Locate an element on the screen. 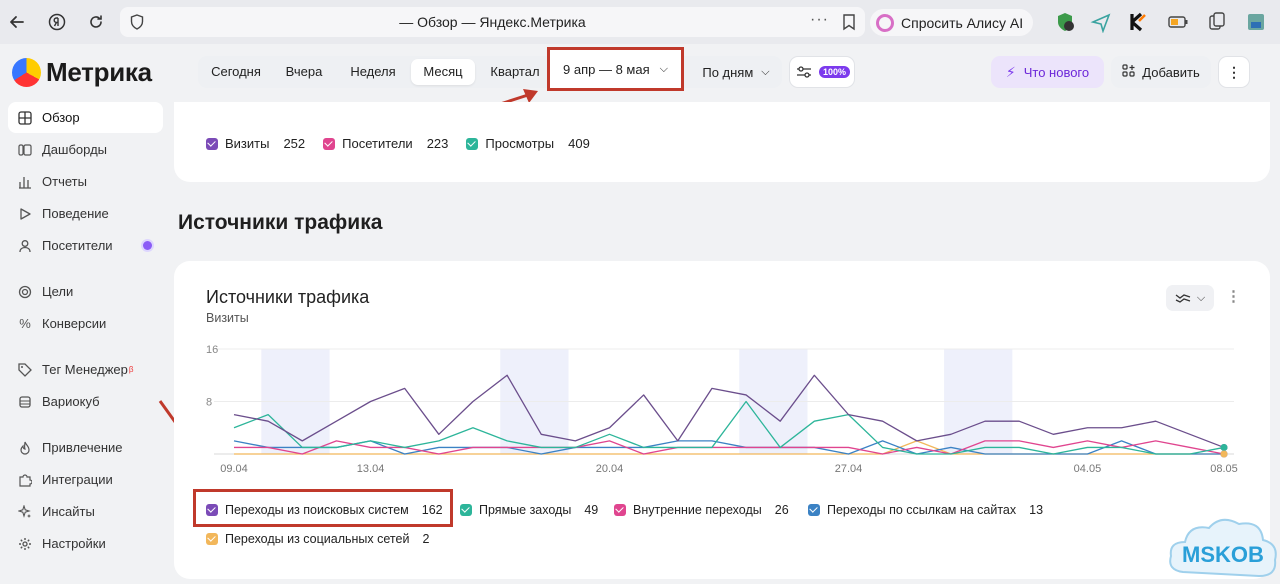 This screenshot has height=584, width=1280. legend-value: 13 is located at coordinates (1036, 510).